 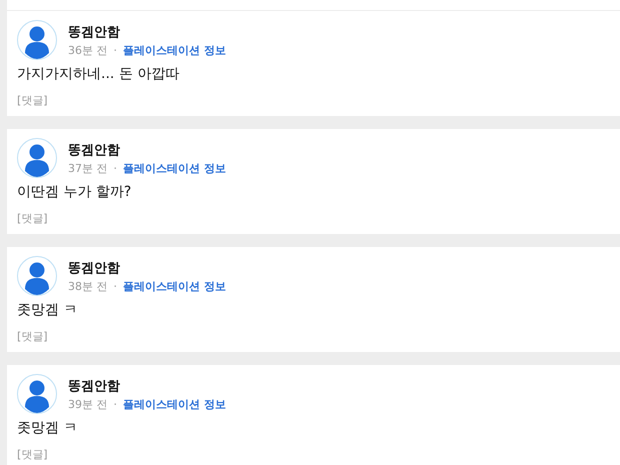 I want to click on post-time: 38분 전, so click(x=88, y=286).